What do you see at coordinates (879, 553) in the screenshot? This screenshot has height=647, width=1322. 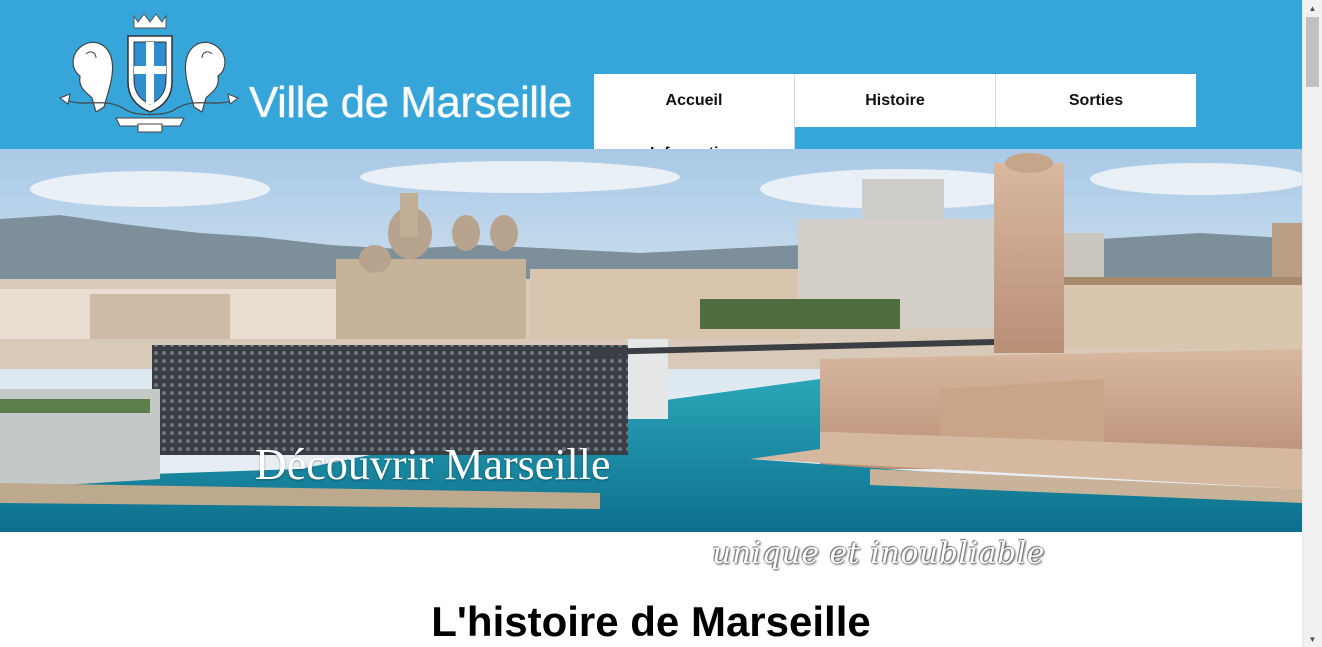 I see `tagline: unique et inoubliable` at bounding box center [879, 553].